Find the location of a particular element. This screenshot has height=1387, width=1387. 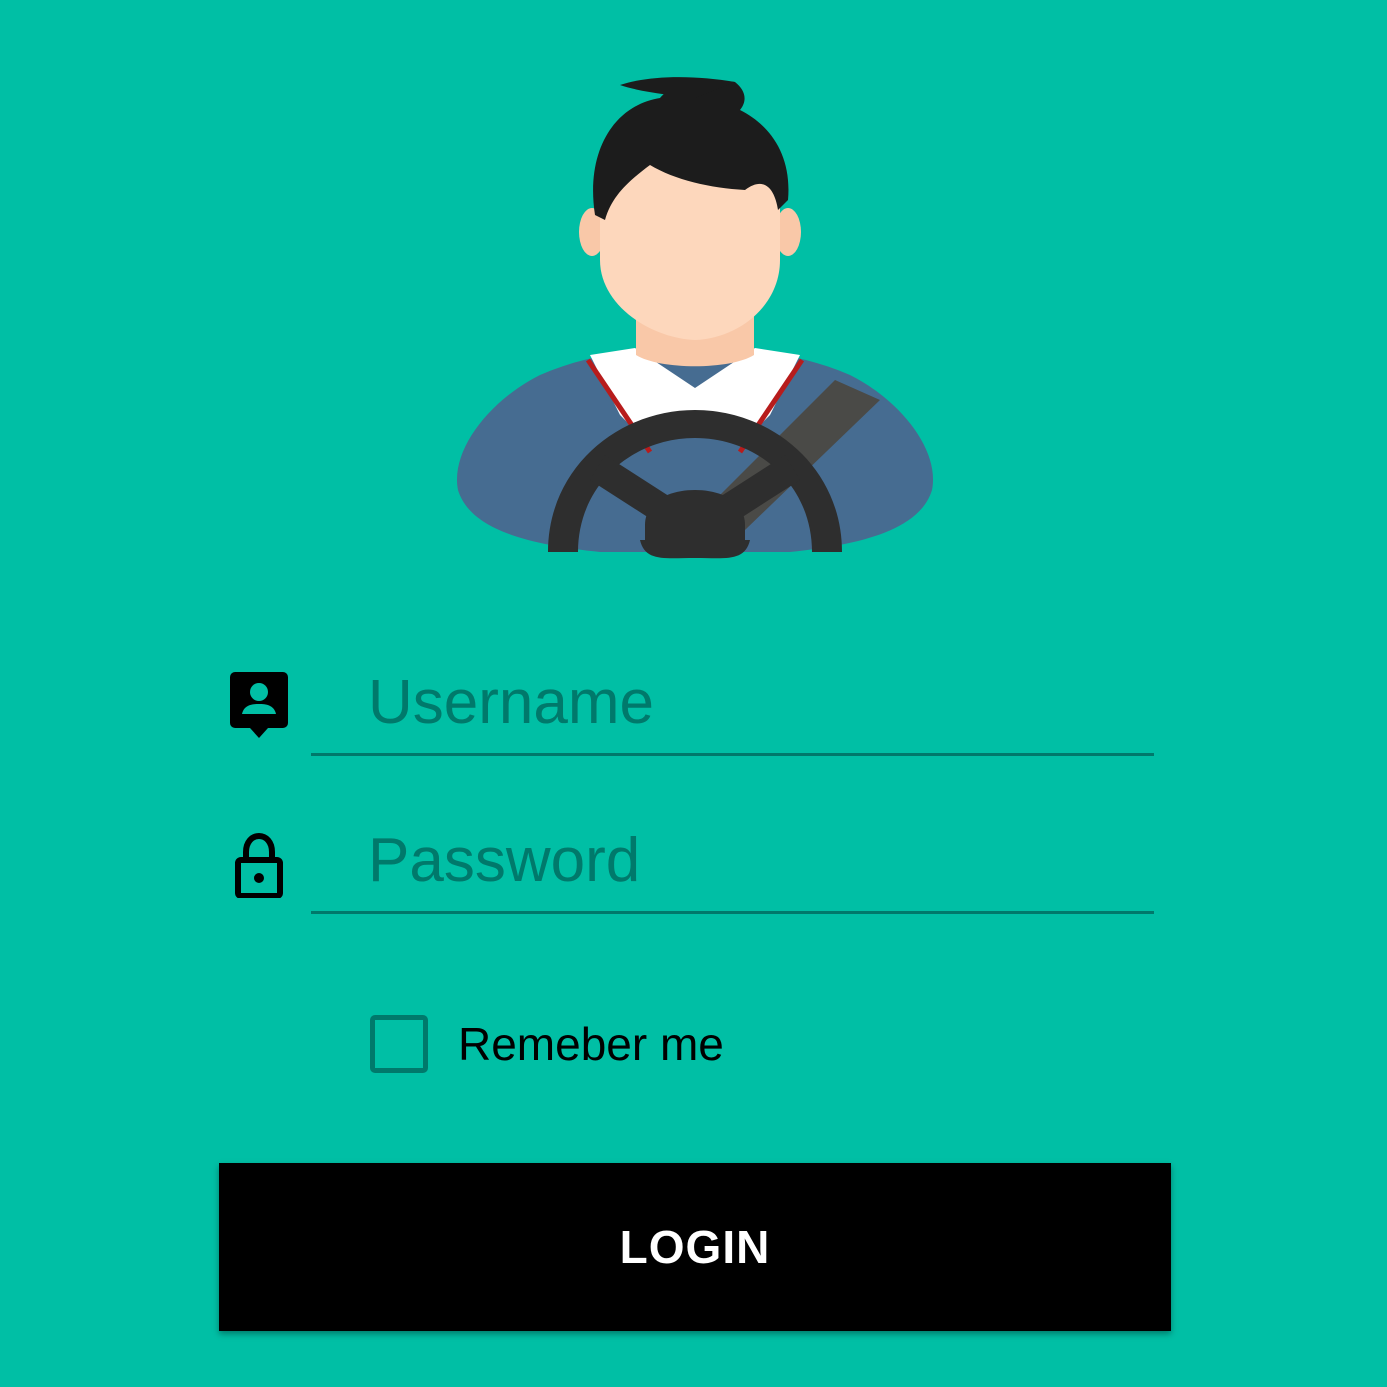

lock-icon is located at coordinates (259, 865).